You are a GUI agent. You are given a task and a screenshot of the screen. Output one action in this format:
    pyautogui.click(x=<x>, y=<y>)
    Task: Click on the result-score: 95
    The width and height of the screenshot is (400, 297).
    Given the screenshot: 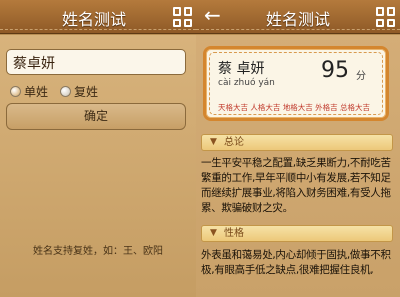 What is the action you would take?
    pyautogui.click(x=335, y=70)
    